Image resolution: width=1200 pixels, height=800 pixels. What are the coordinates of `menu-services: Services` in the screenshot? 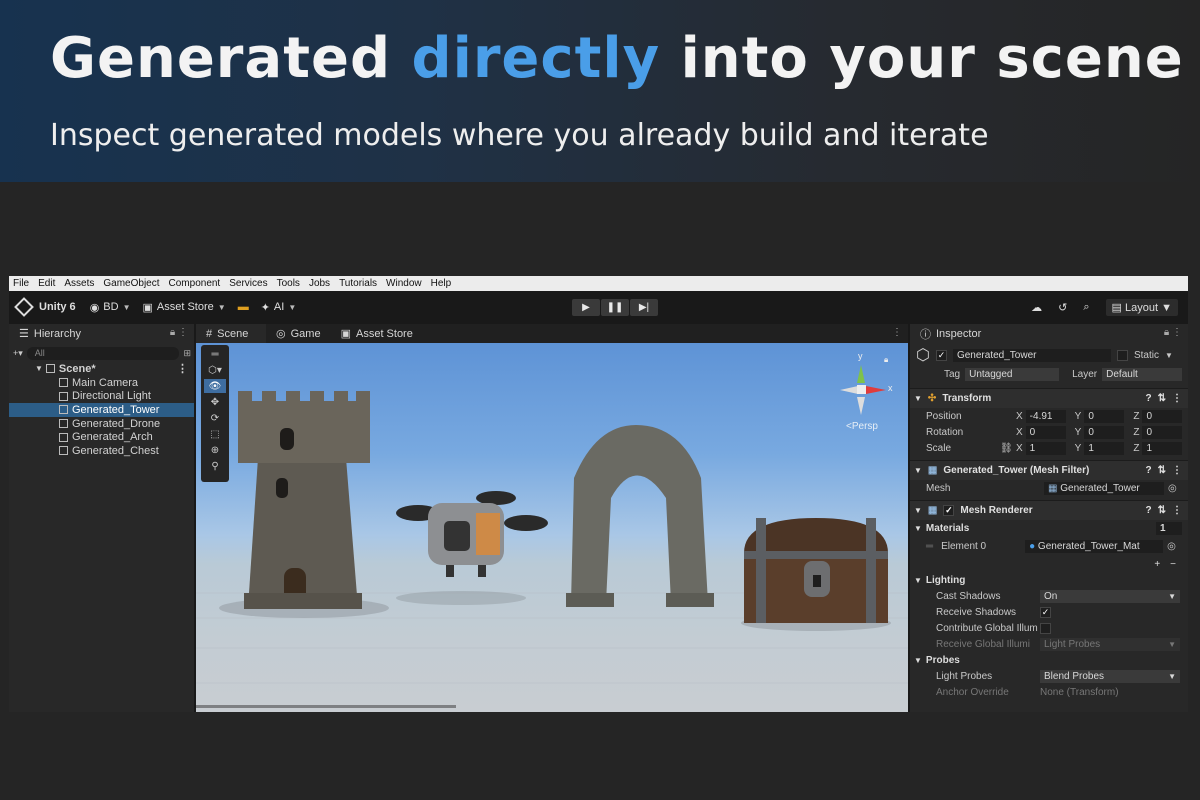 It's located at (248, 283).